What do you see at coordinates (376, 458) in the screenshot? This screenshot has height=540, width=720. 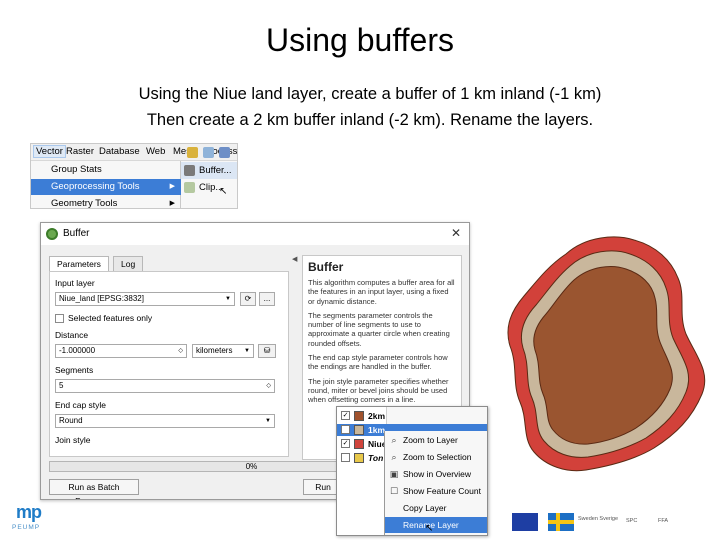 I see `layer-name: Ton` at bounding box center [376, 458].